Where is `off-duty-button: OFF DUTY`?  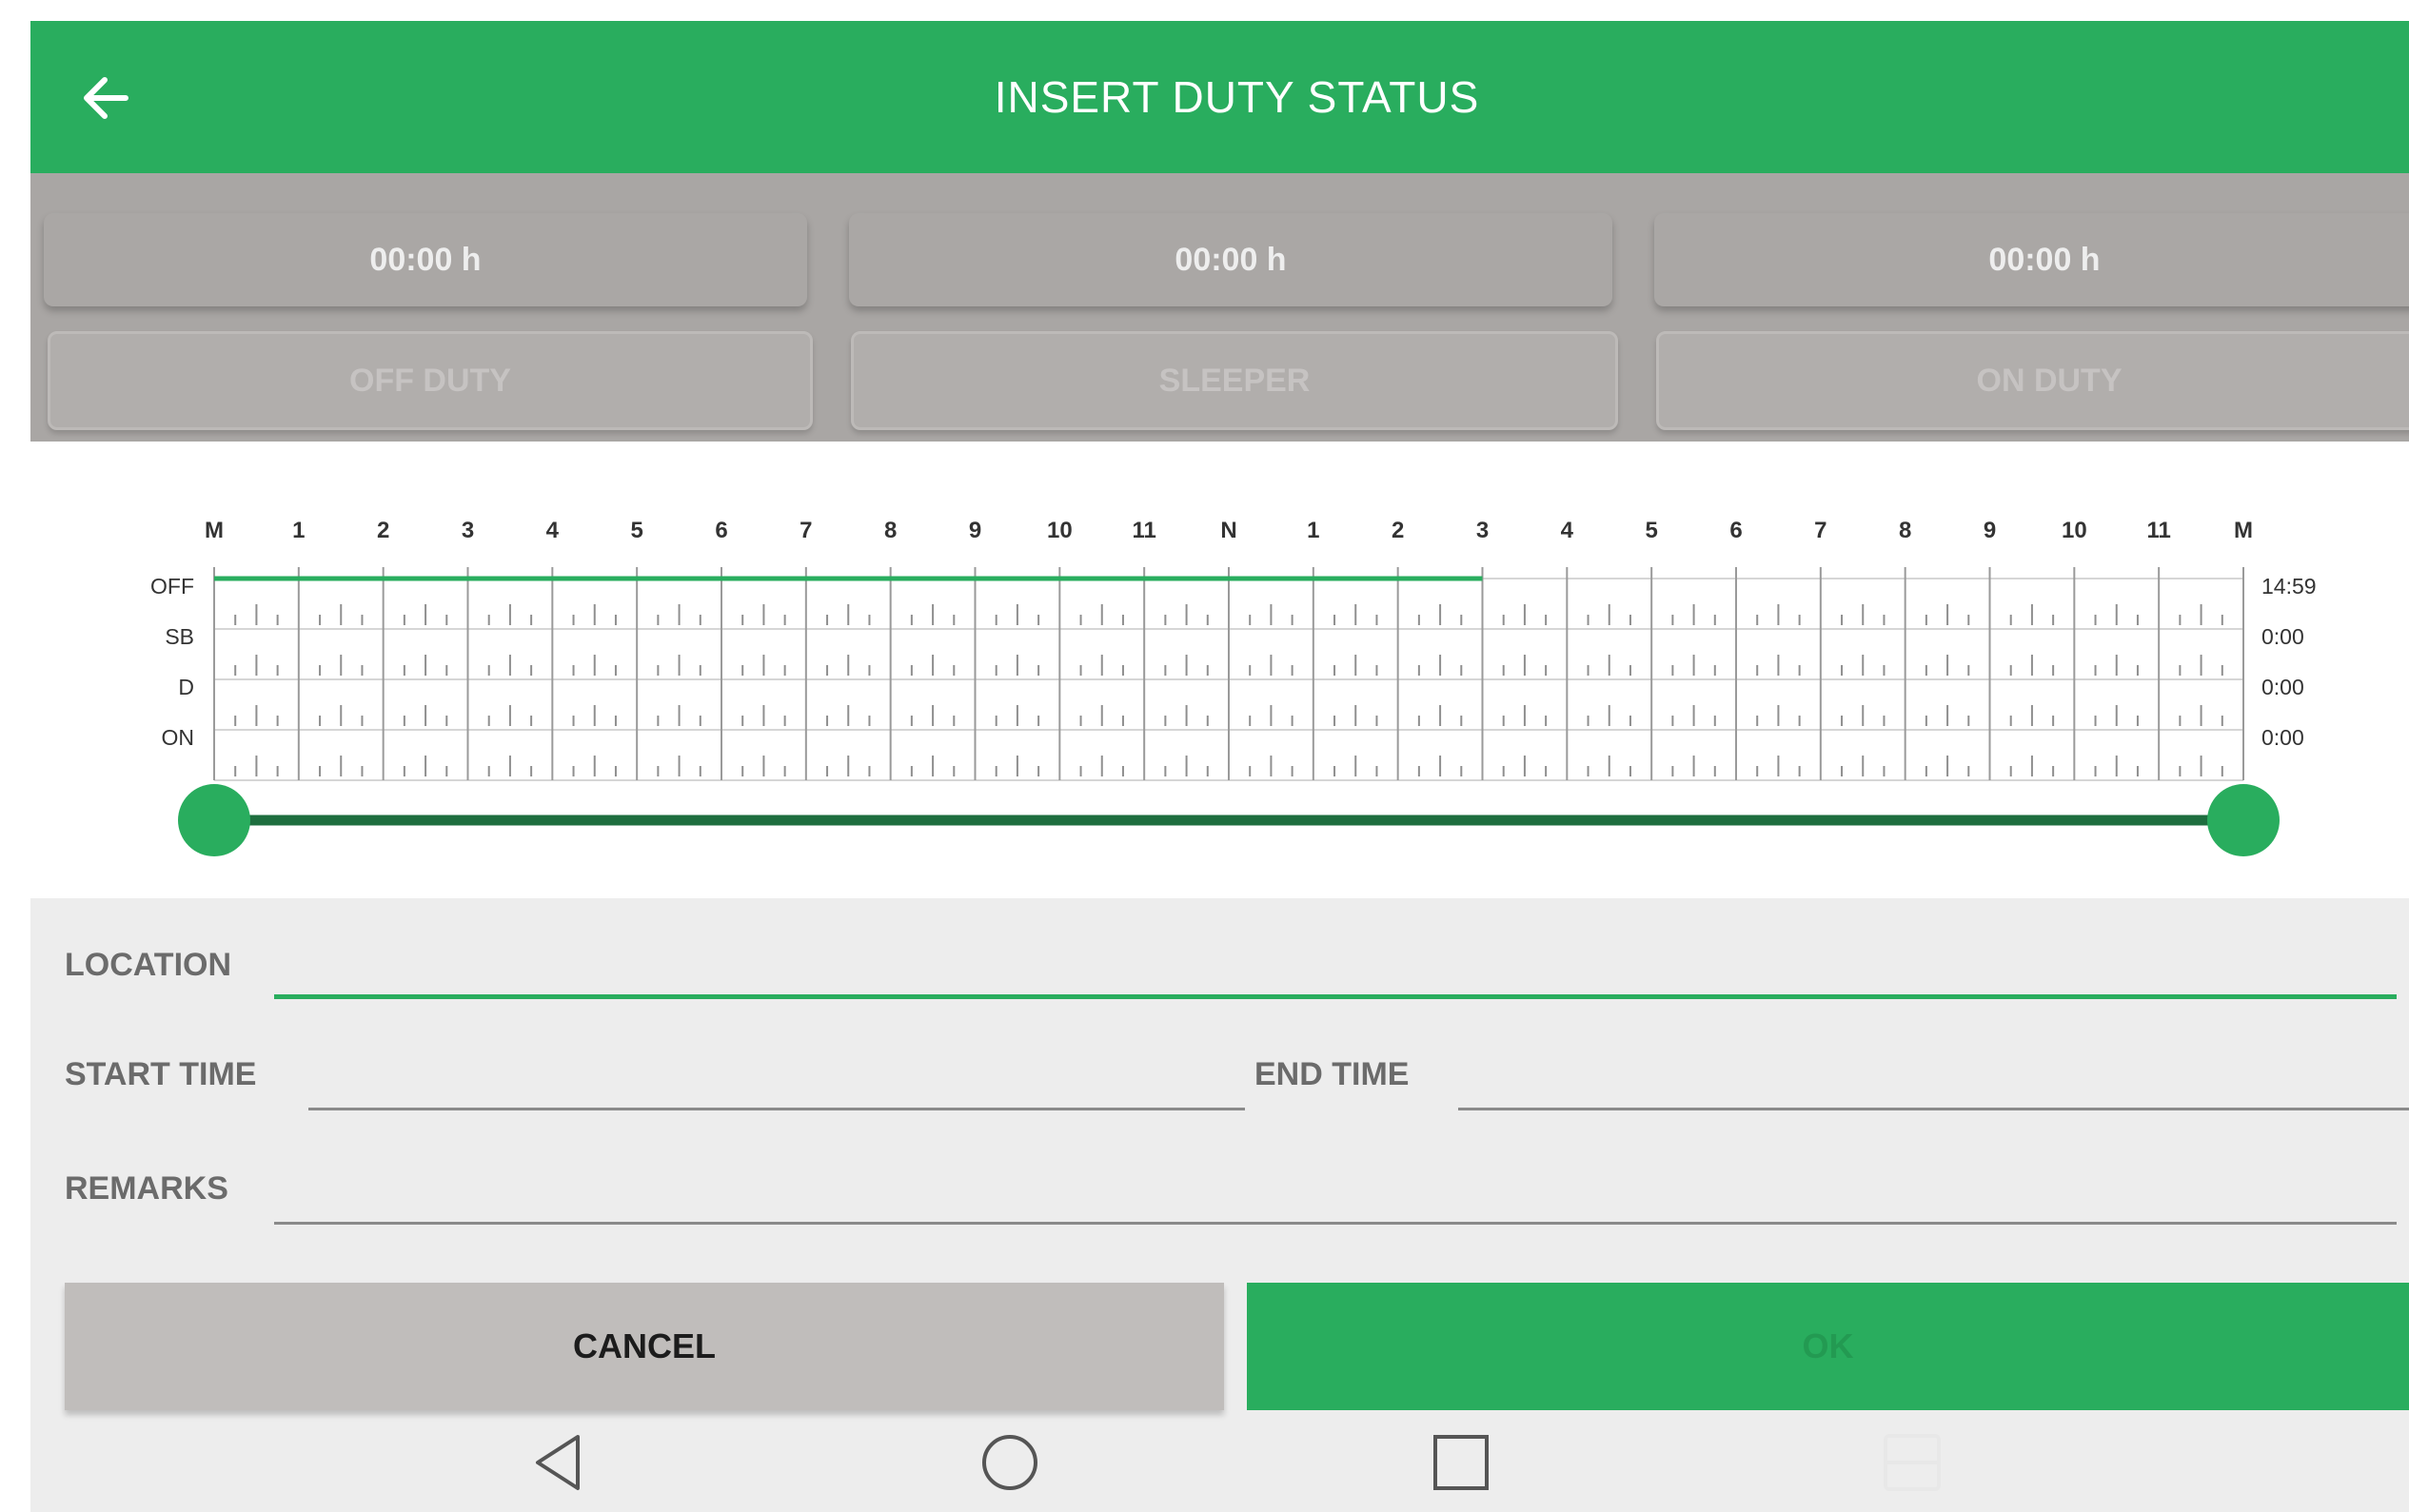
off-duty-button: OFF DUTY is located at coordinates (430, 380).